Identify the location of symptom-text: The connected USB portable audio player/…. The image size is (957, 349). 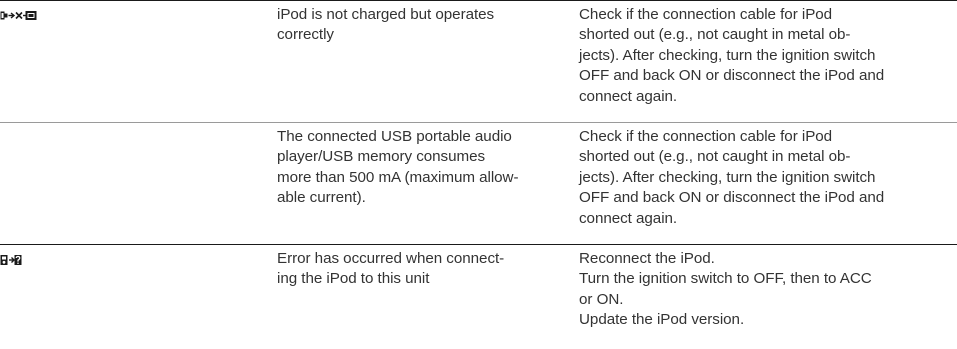
(398, 167).